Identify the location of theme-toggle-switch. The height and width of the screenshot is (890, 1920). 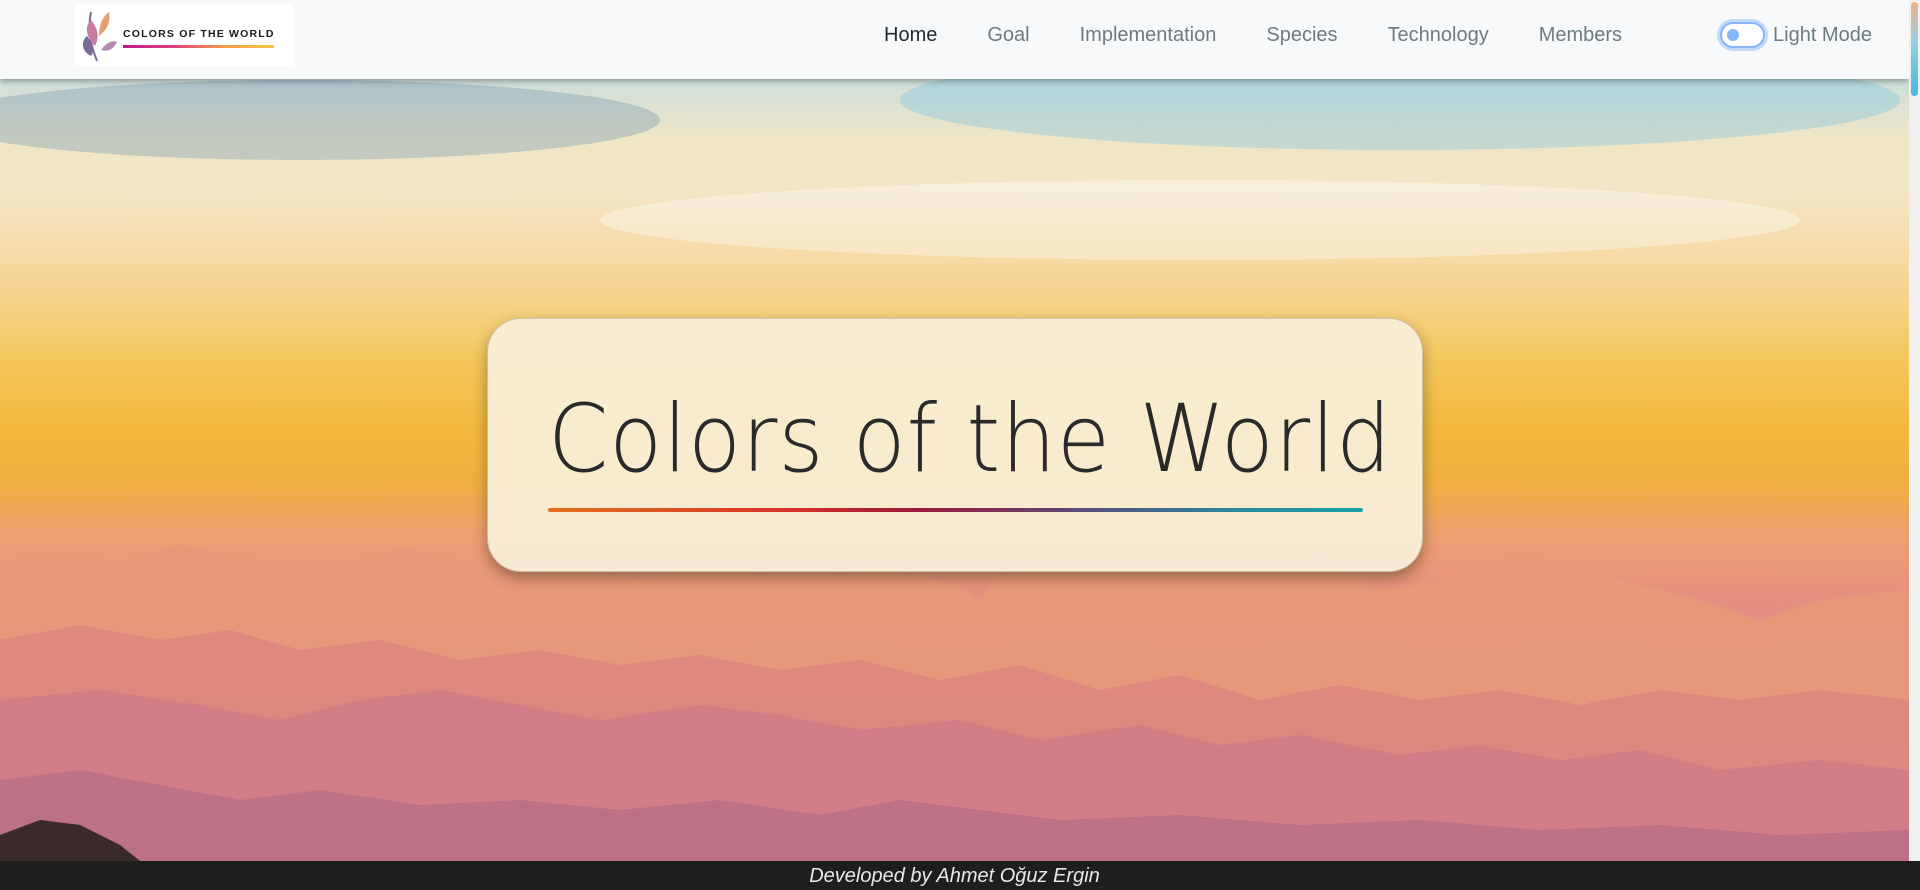
(1742, 35).